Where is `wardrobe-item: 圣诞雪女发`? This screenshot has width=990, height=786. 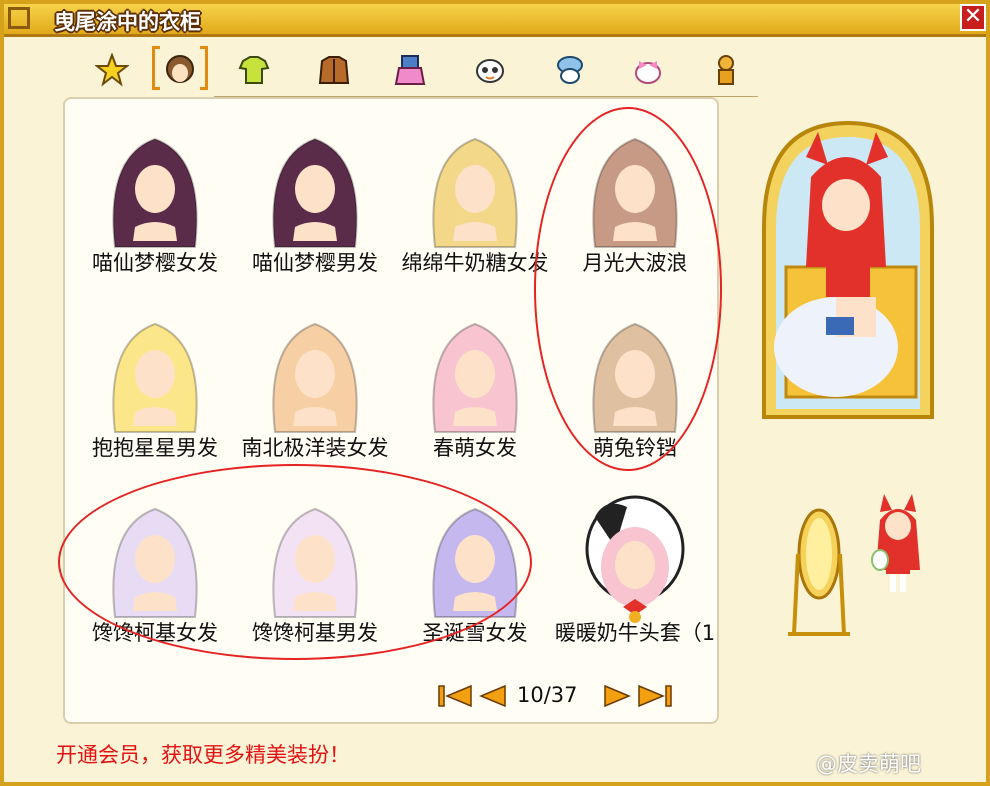
wardrobe-item: 圣诞雪女发 is located at coordinates (475, 569).